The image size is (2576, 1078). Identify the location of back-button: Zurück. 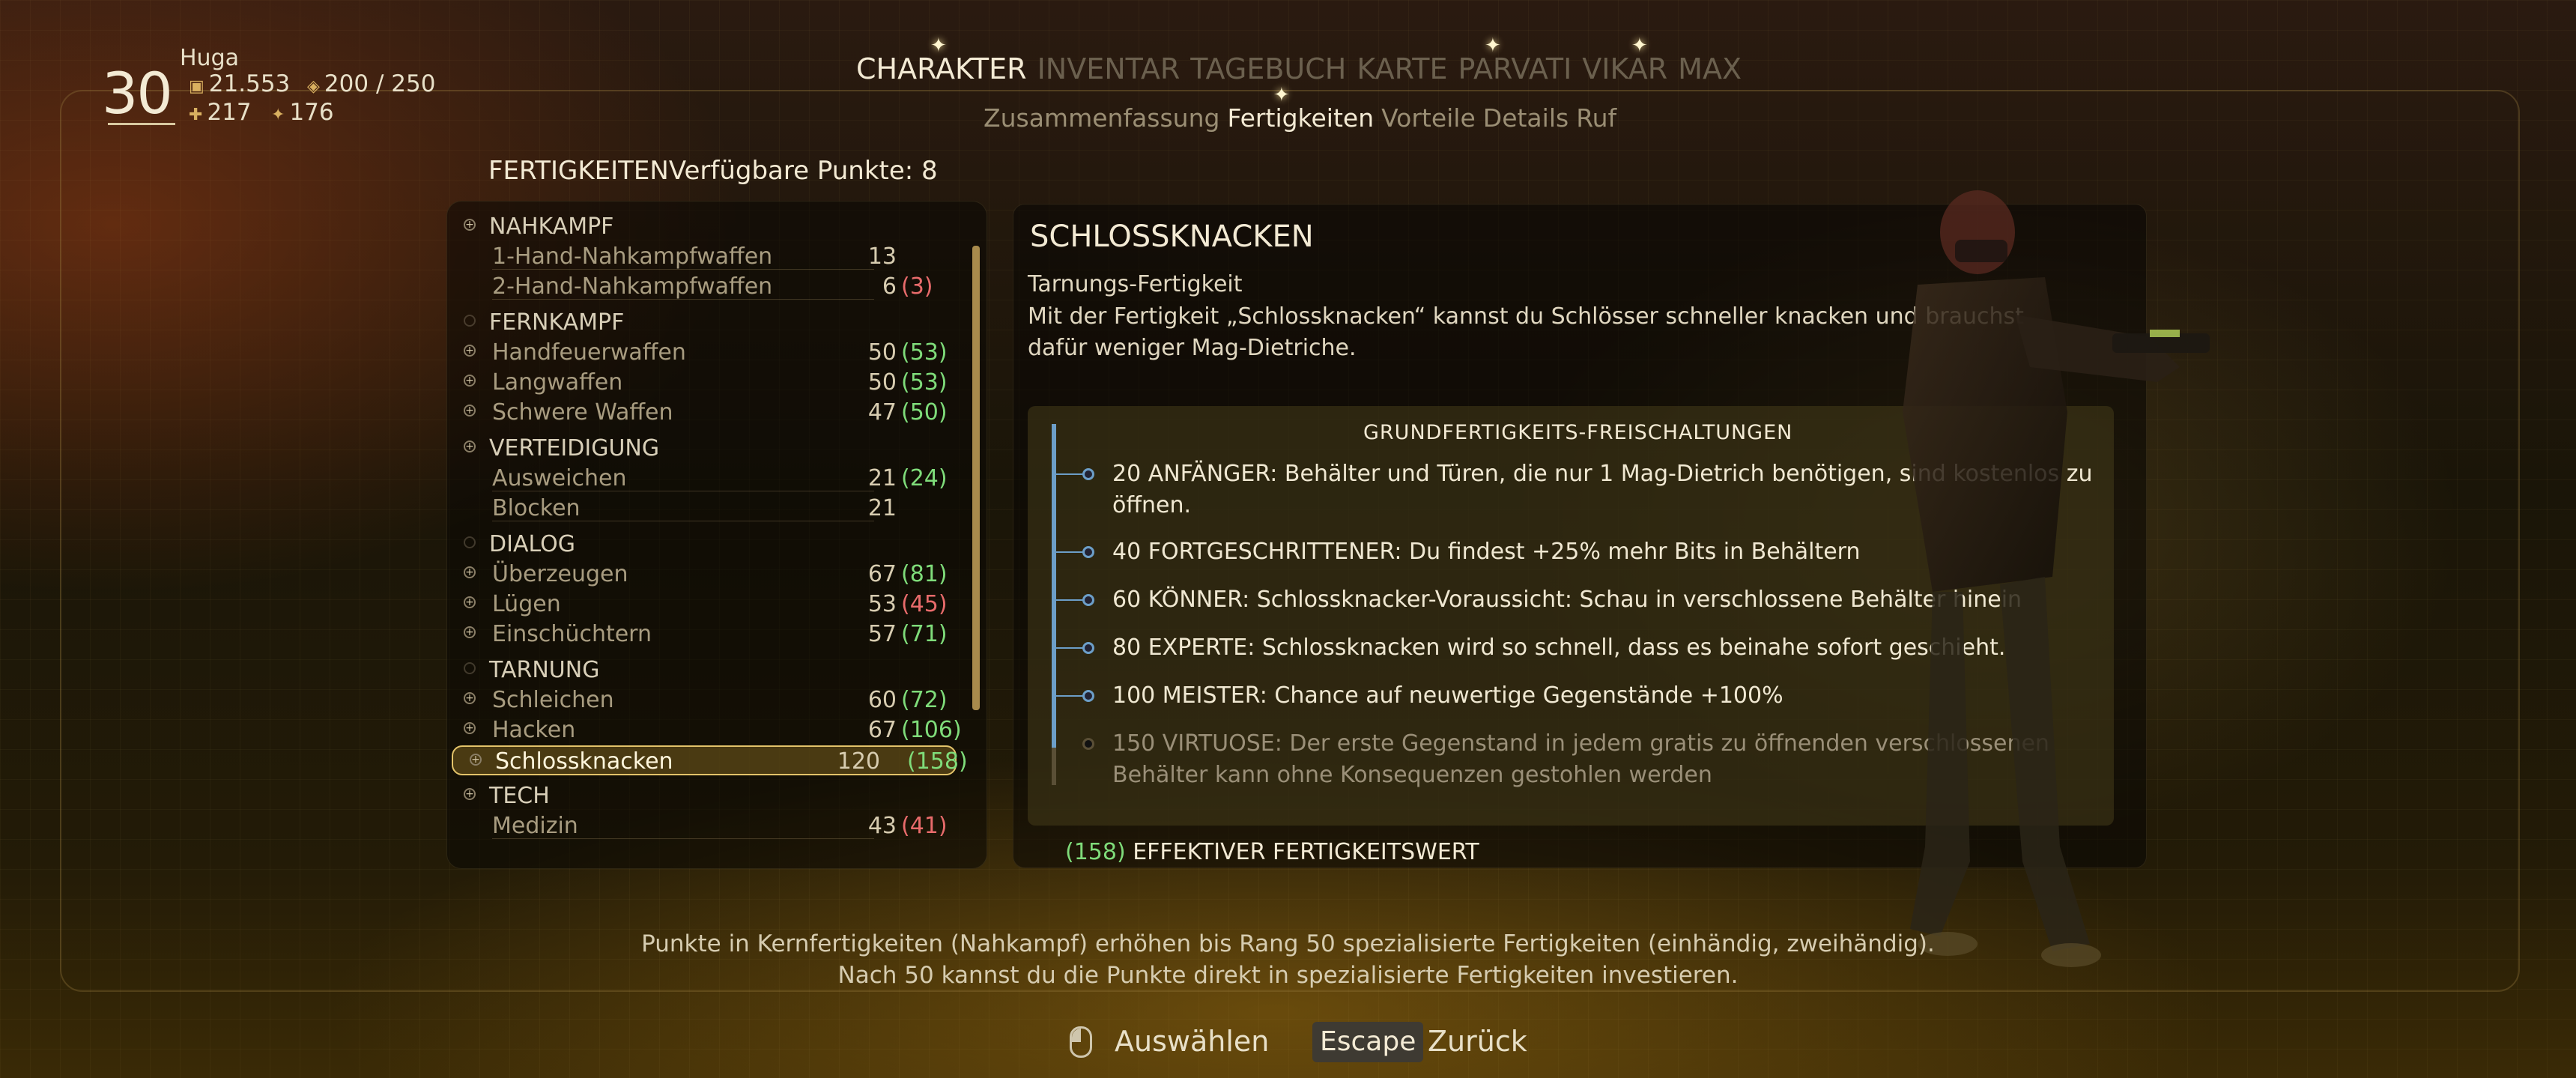
(1477, 1041).